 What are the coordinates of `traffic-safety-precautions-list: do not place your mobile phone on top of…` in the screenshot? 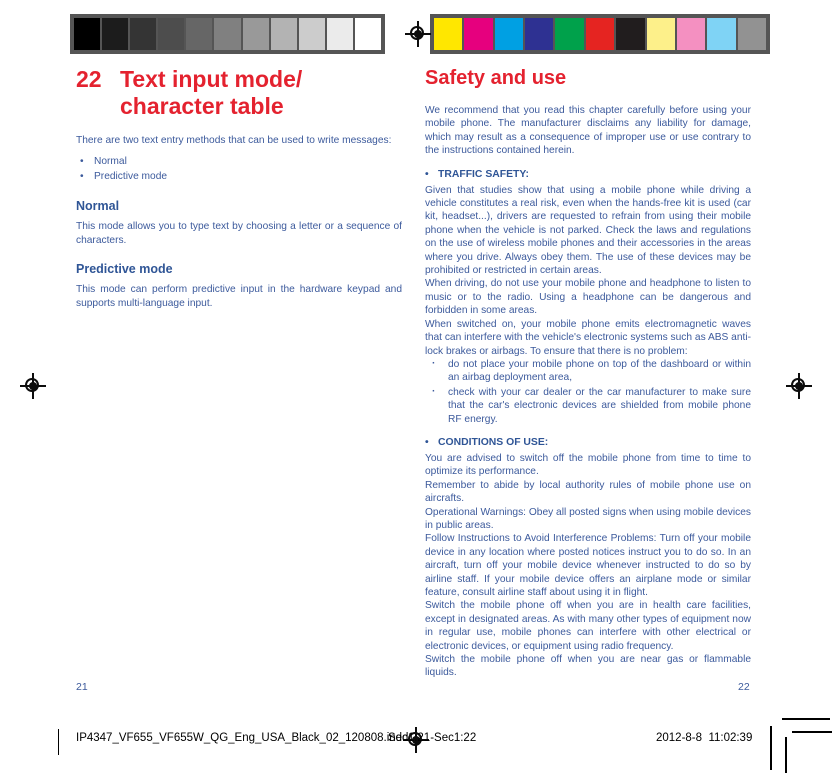 It's located at (588, 391).